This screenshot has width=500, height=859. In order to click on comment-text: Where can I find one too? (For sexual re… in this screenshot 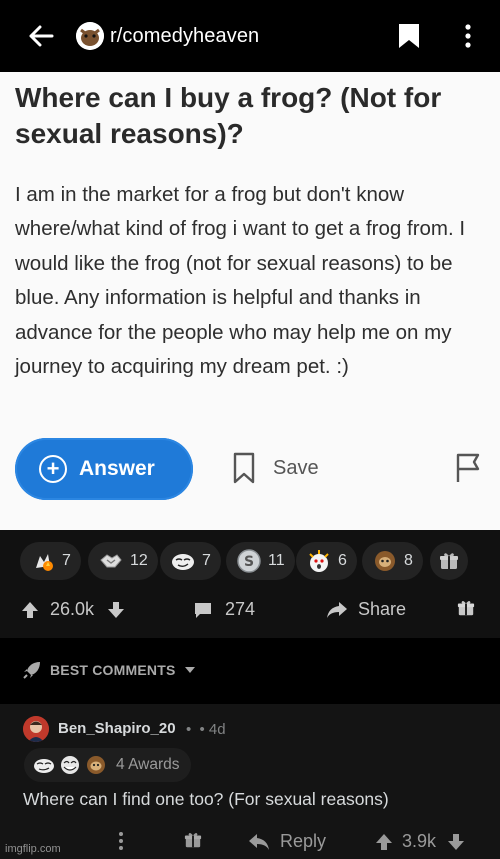, I will do `click(206, 799)`.